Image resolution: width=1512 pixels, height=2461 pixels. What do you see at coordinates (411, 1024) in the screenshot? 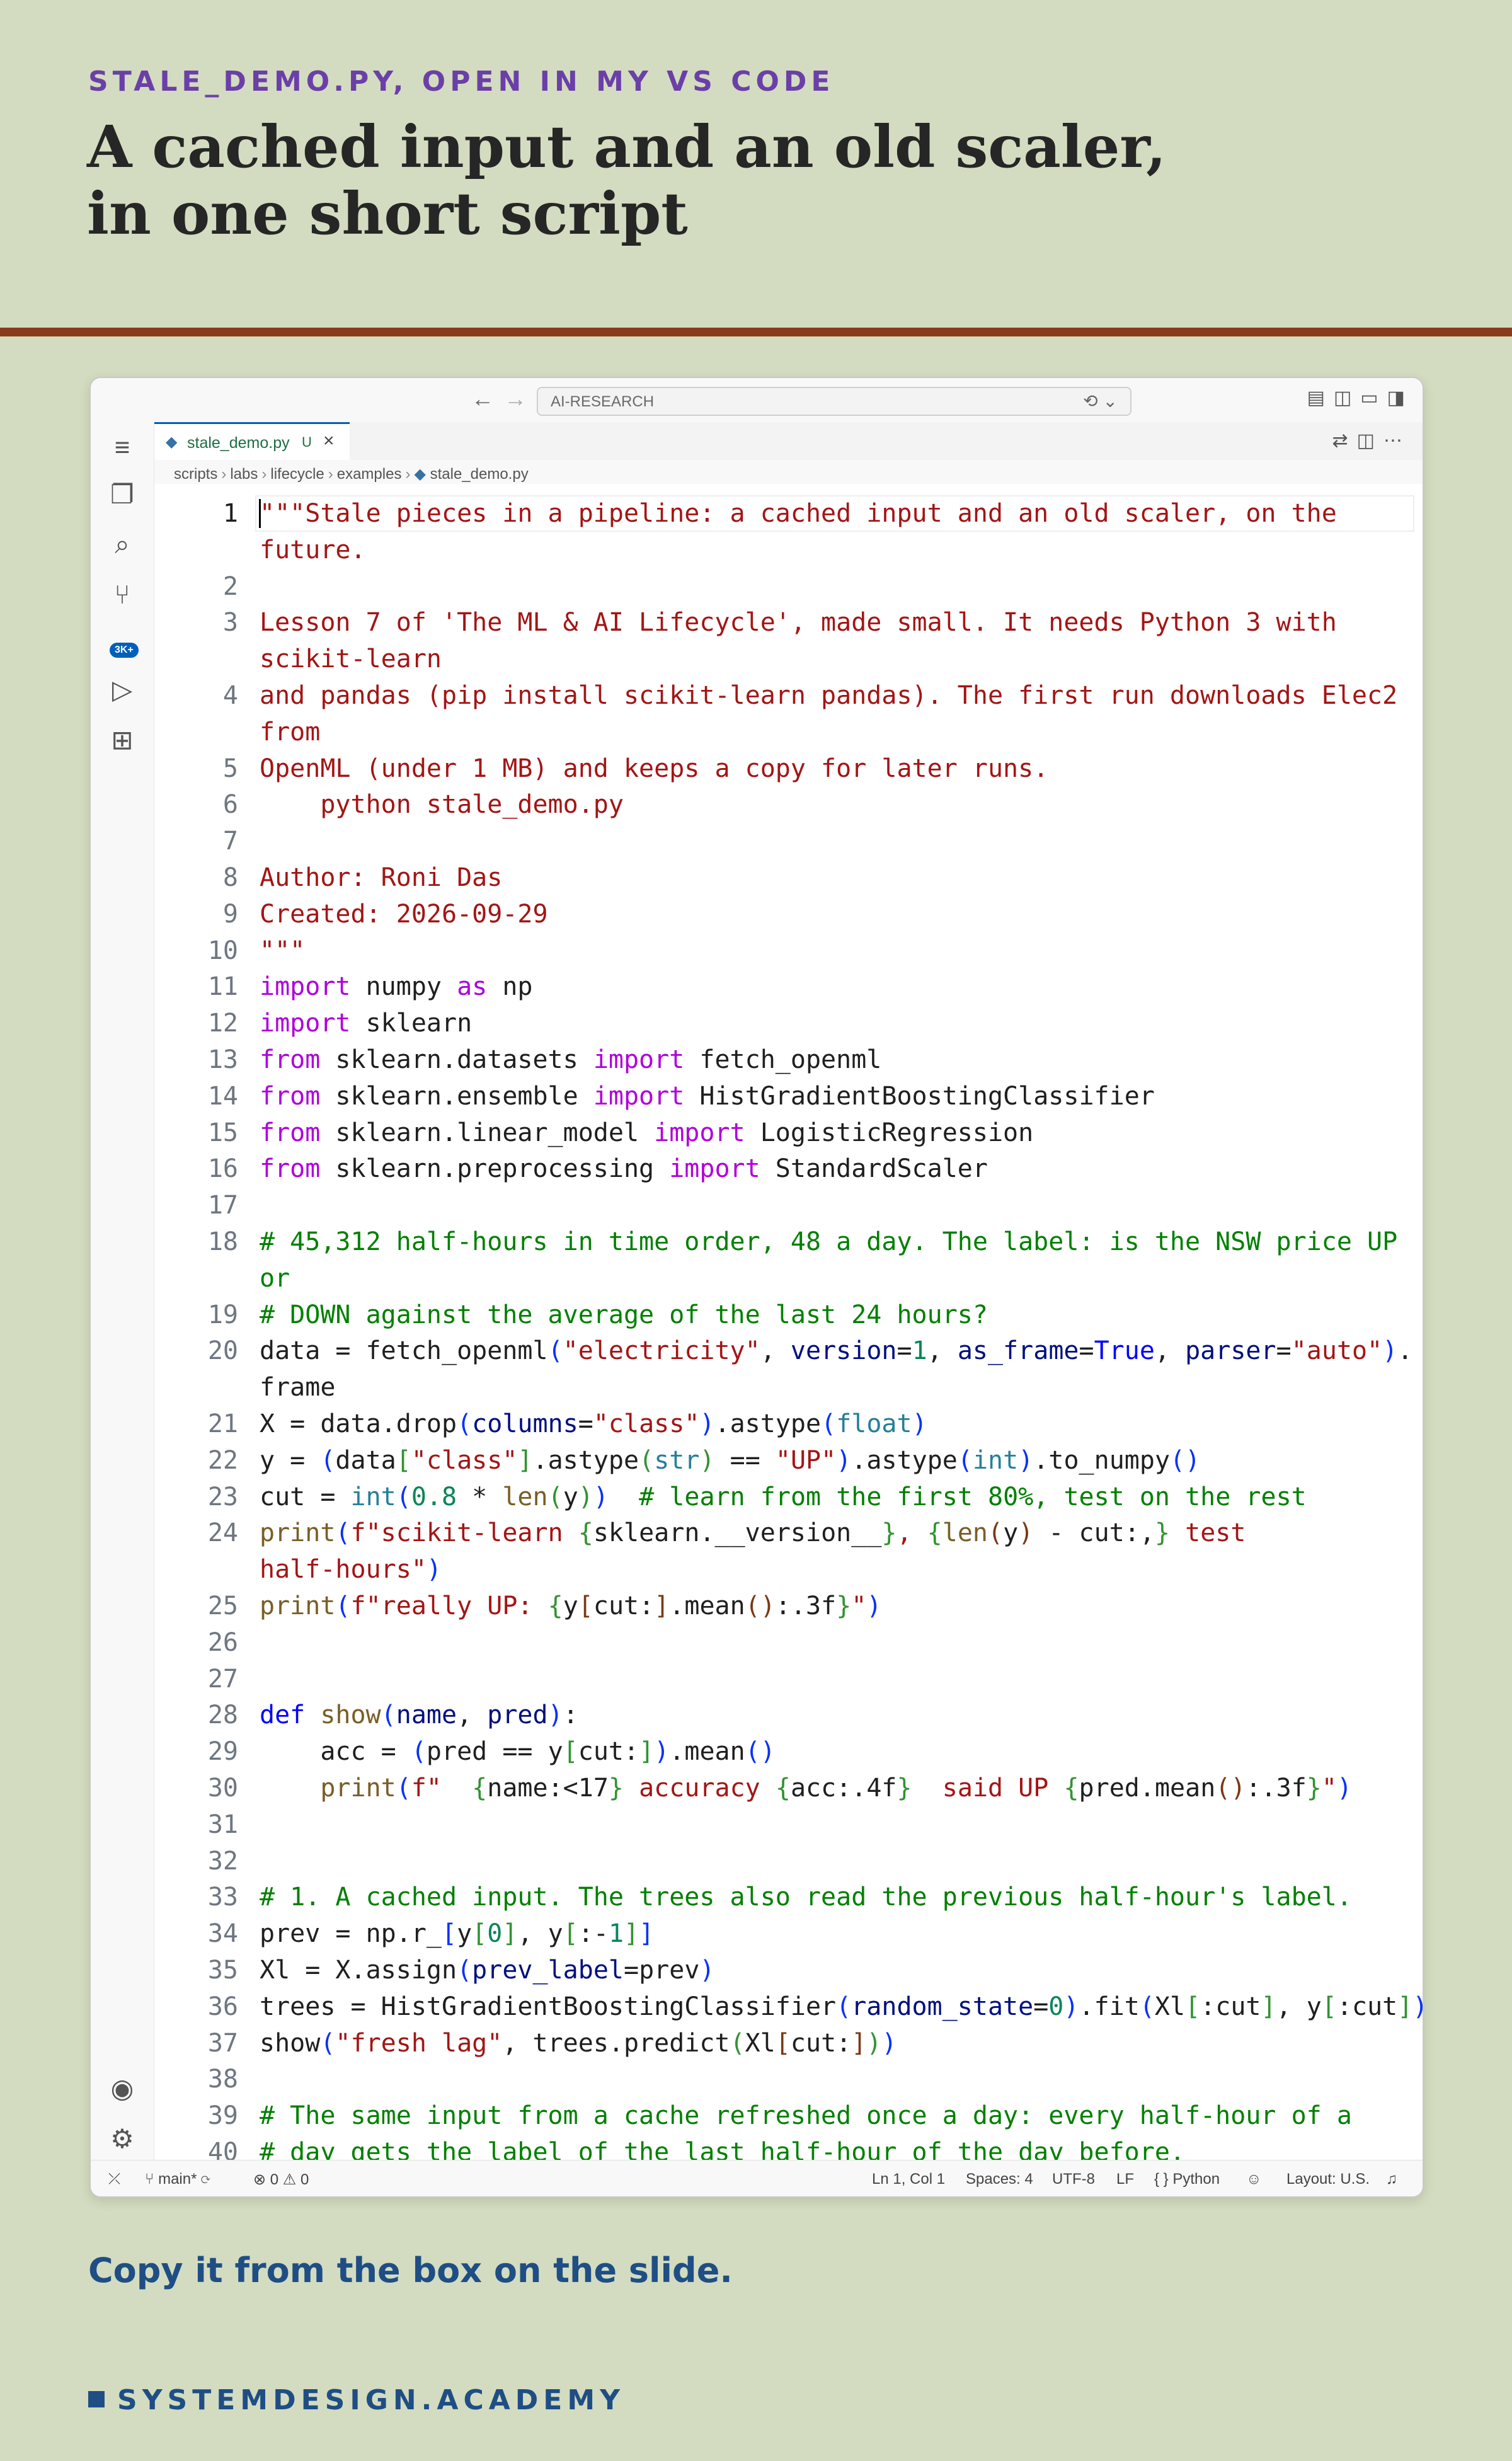
I see `code-token: sklearn` at bounding box center [411, 1024].